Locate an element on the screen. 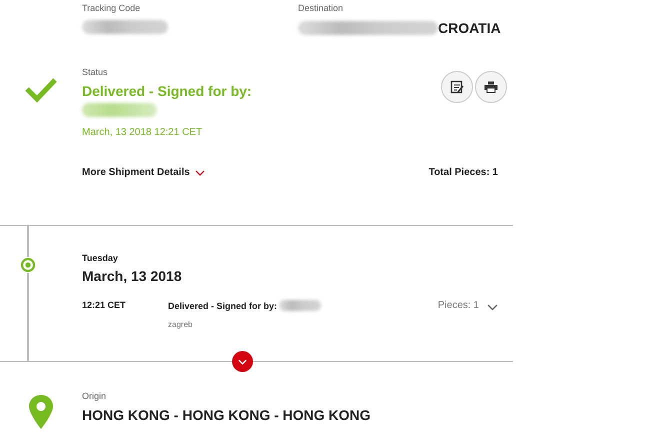 The height and width of the screenshot is (437, 651). document-edit-button is located at coordinates (457, 87).